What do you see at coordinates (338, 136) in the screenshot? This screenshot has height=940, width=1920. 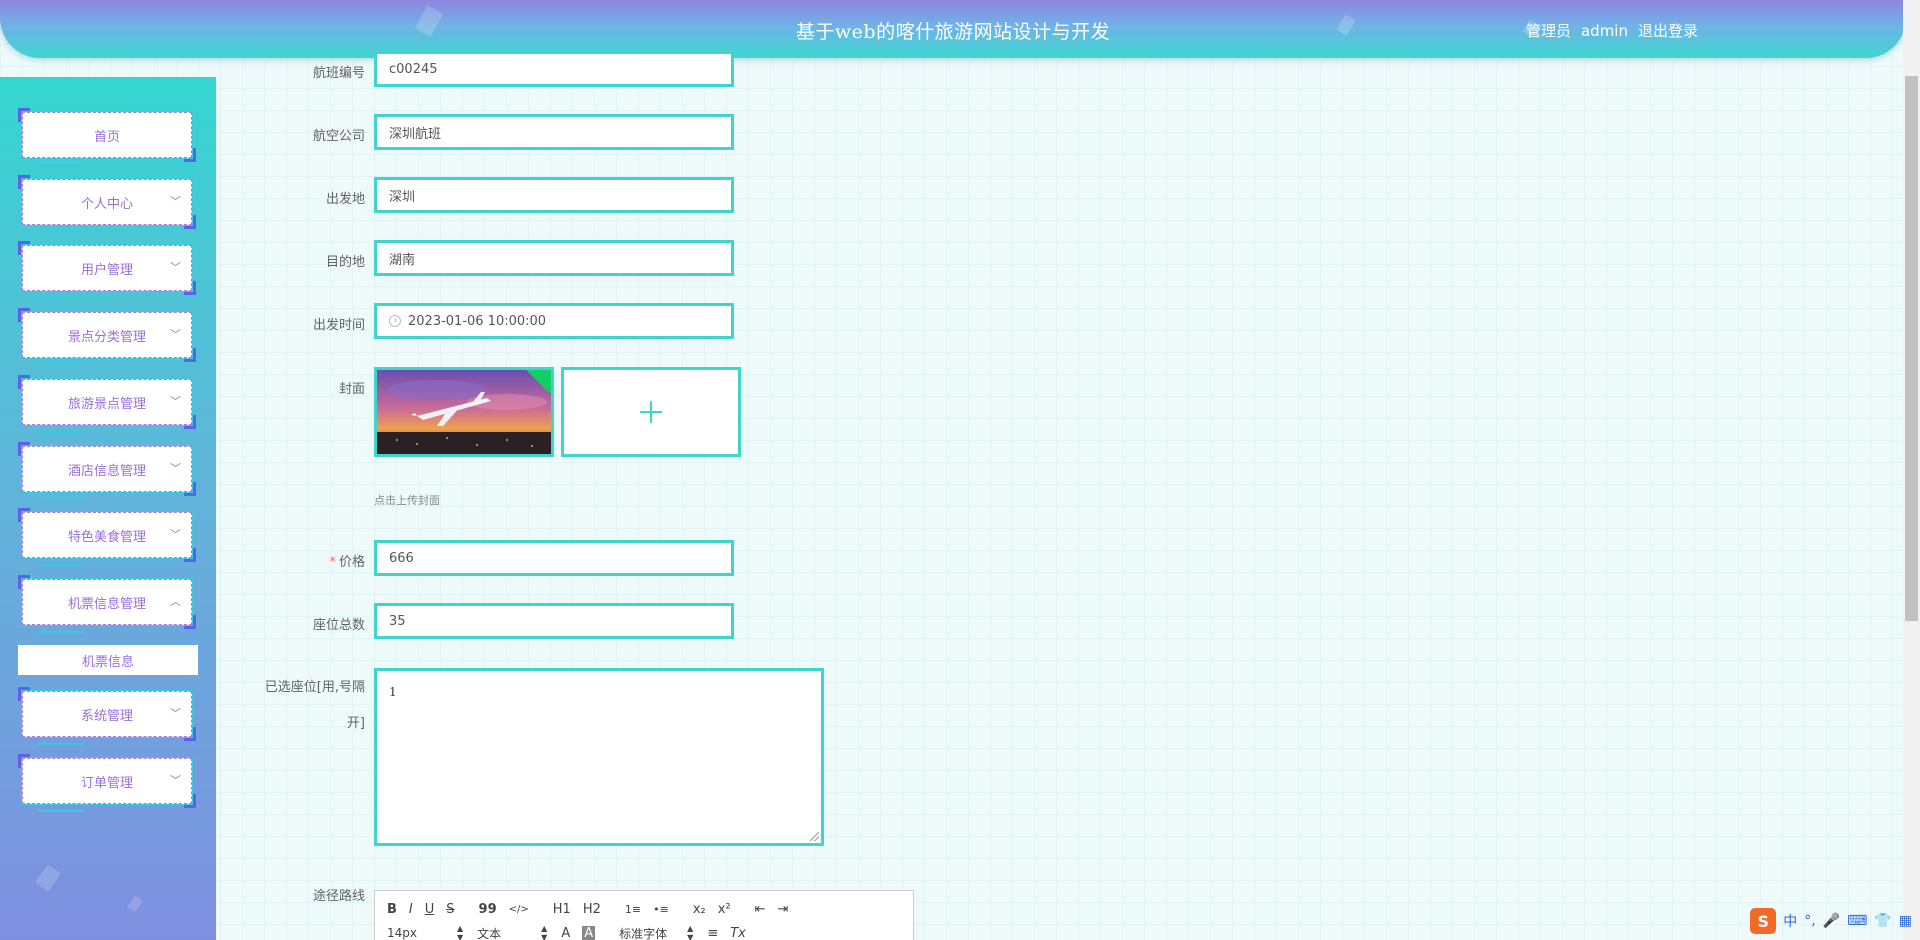 I see `airline-label: 航空公司` at bounding box center [338, 136].